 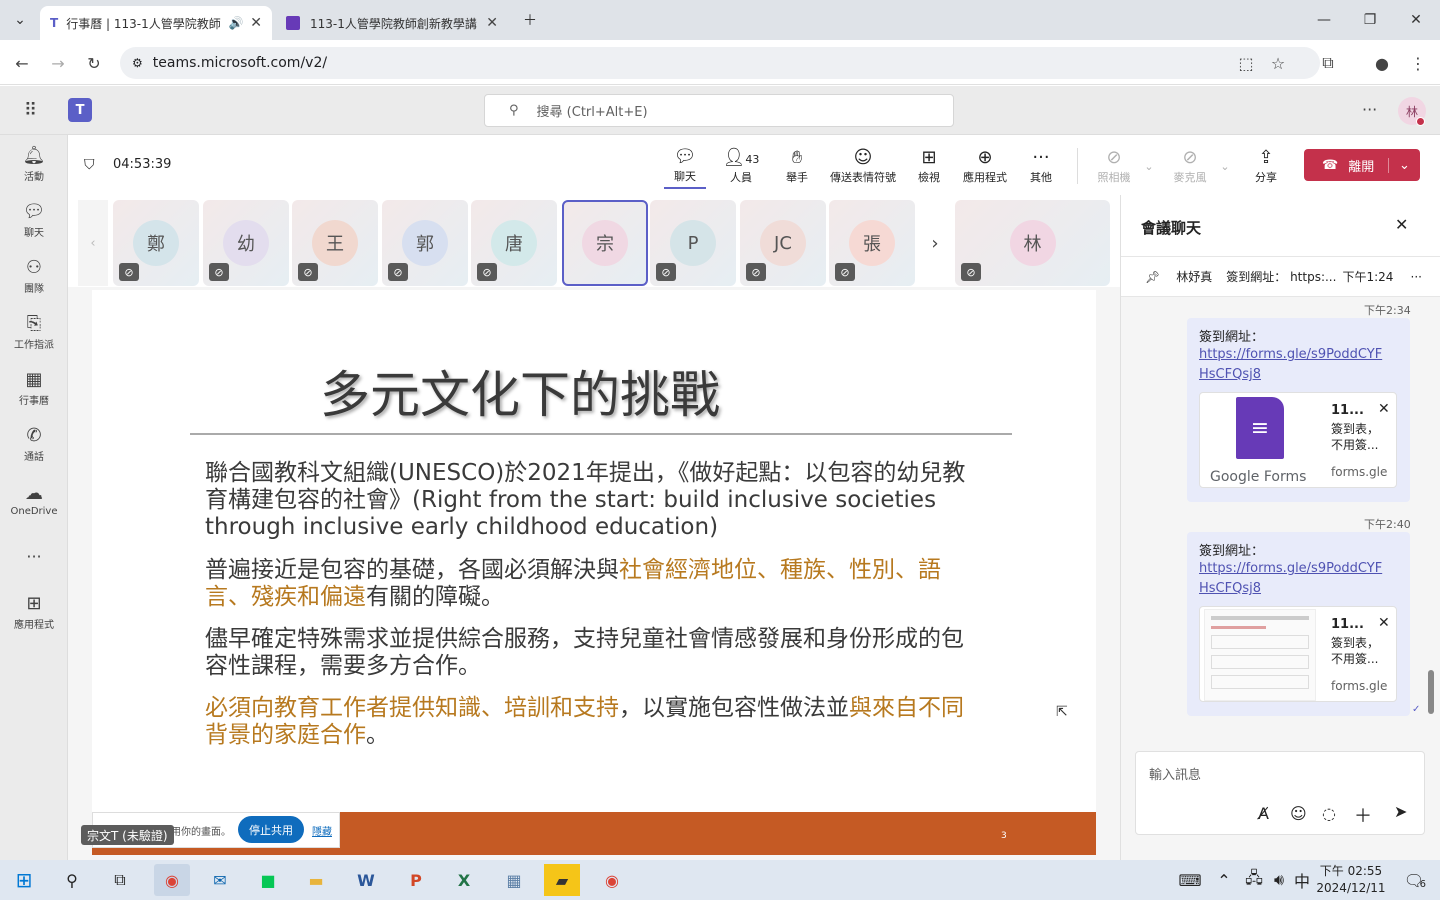 What do you see at coordinates (34, 500) in the screenshot?
I see `rail-item-onedrive: ☁ OneDrive` at bounding box center [34, 500].